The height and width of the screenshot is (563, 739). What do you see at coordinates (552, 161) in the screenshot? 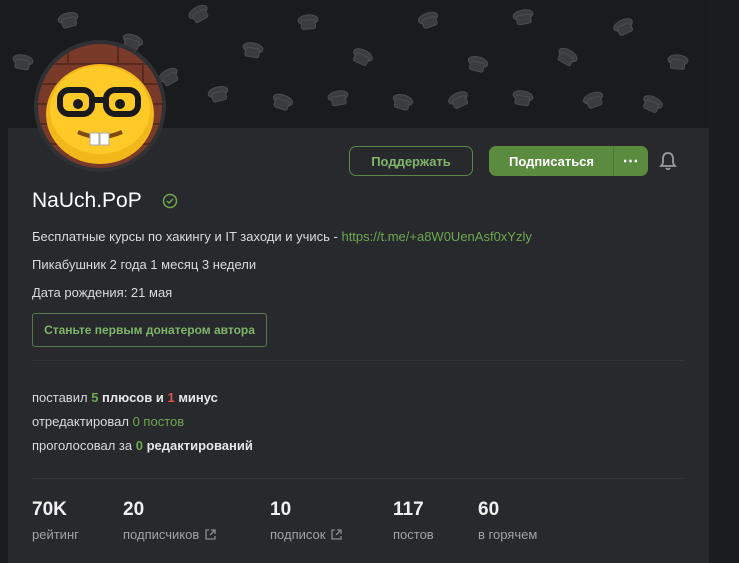
I see `subscribe-label: Подписаться` at bounding box center [552, 161].